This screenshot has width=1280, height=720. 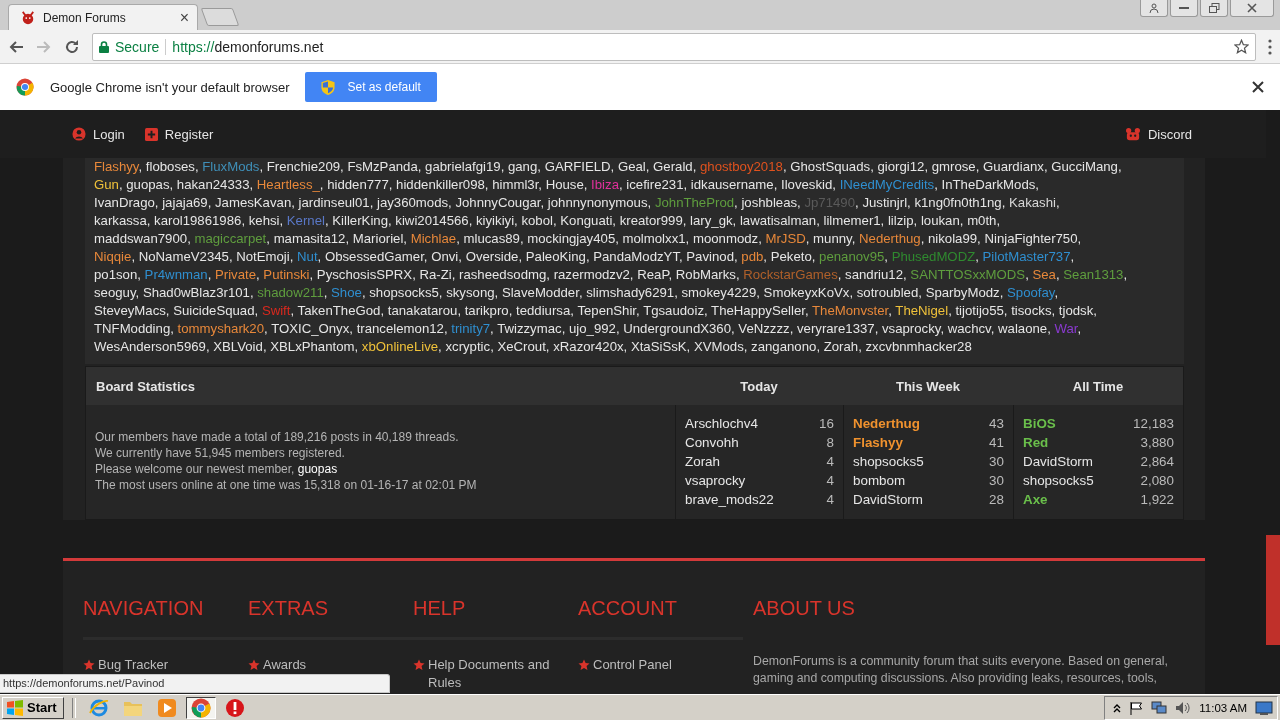 I want to click on speaker-icon, so click(x=1183, y=707).